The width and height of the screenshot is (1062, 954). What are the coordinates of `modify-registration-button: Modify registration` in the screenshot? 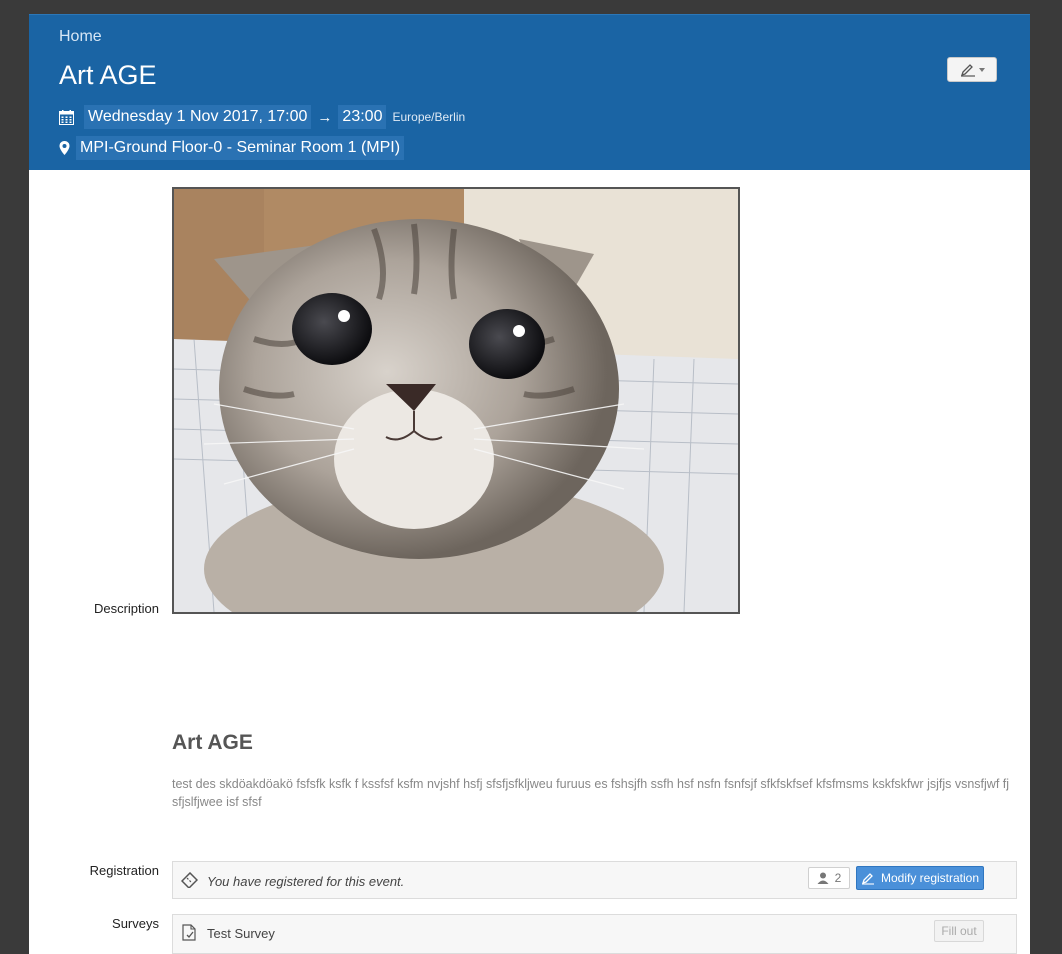 It's located at (920, 878).